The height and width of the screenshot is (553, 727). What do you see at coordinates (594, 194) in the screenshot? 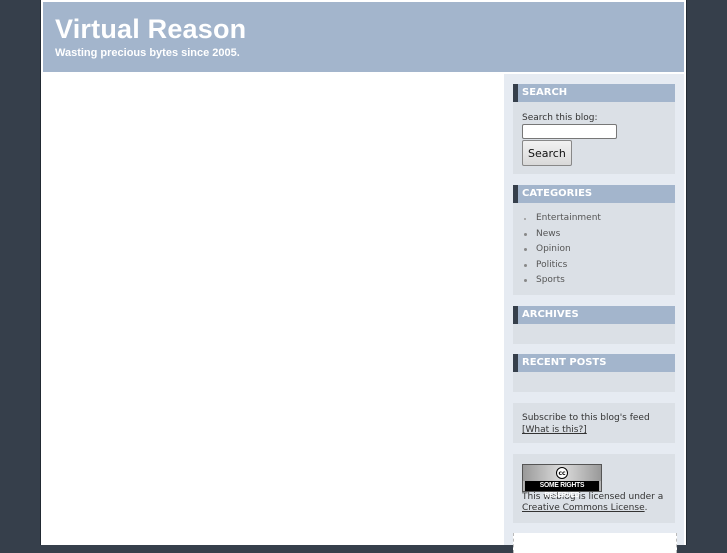
I see `categories-widget-title: CATEGORIES` at bounding box center [594, 194].